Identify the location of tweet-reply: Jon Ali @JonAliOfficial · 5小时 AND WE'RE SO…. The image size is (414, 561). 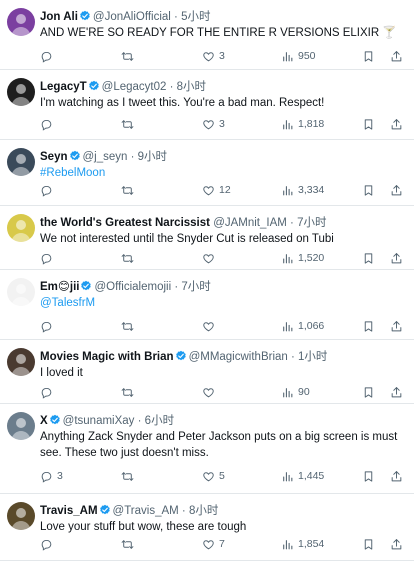
(207, 35).